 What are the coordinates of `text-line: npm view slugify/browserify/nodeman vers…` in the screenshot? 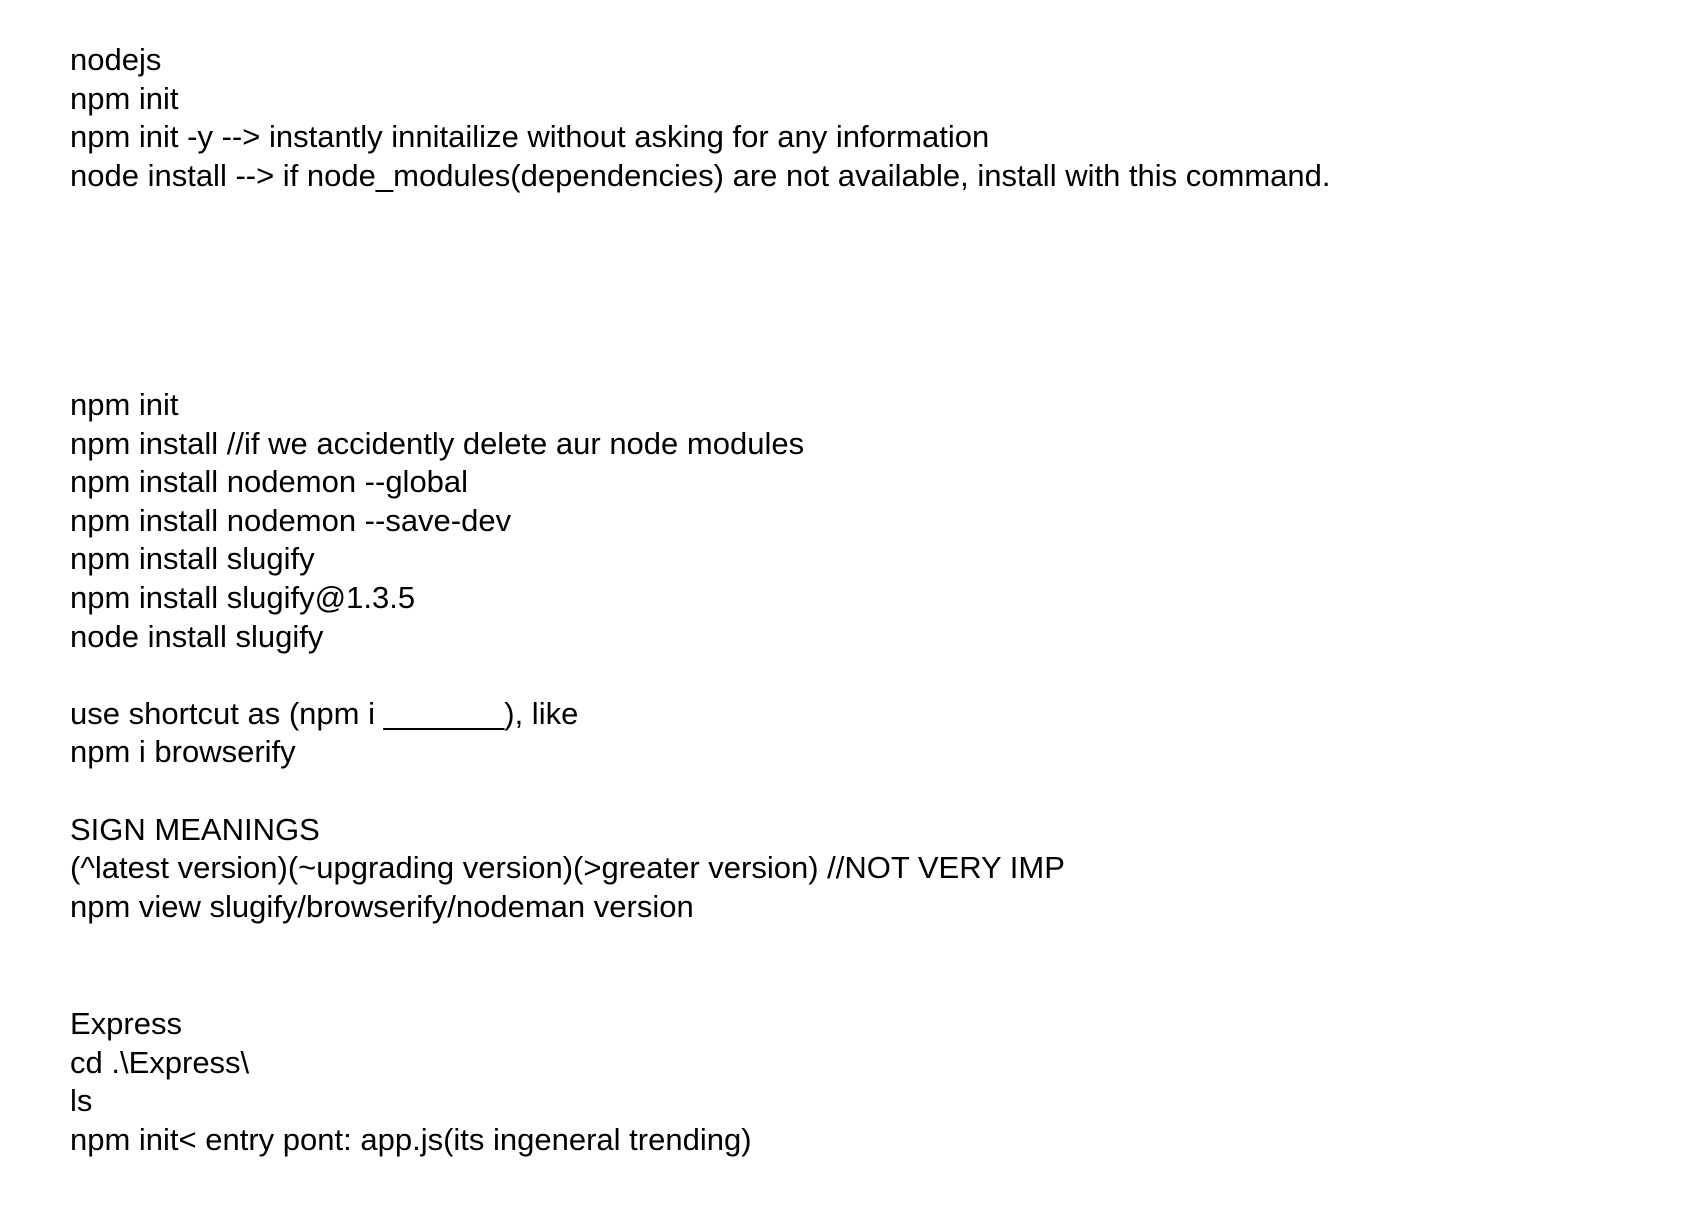 It's located at (382, 906).